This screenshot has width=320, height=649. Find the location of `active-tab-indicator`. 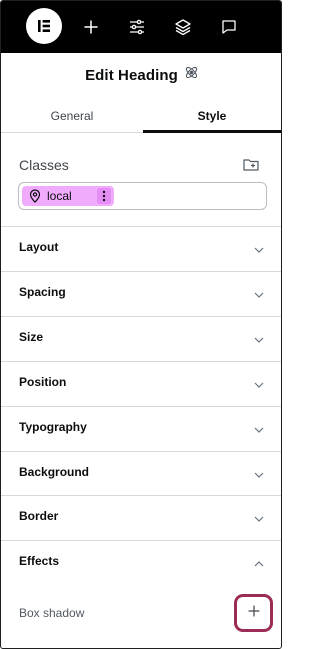

active-tab-indicator is located at coordinates (212, 131).